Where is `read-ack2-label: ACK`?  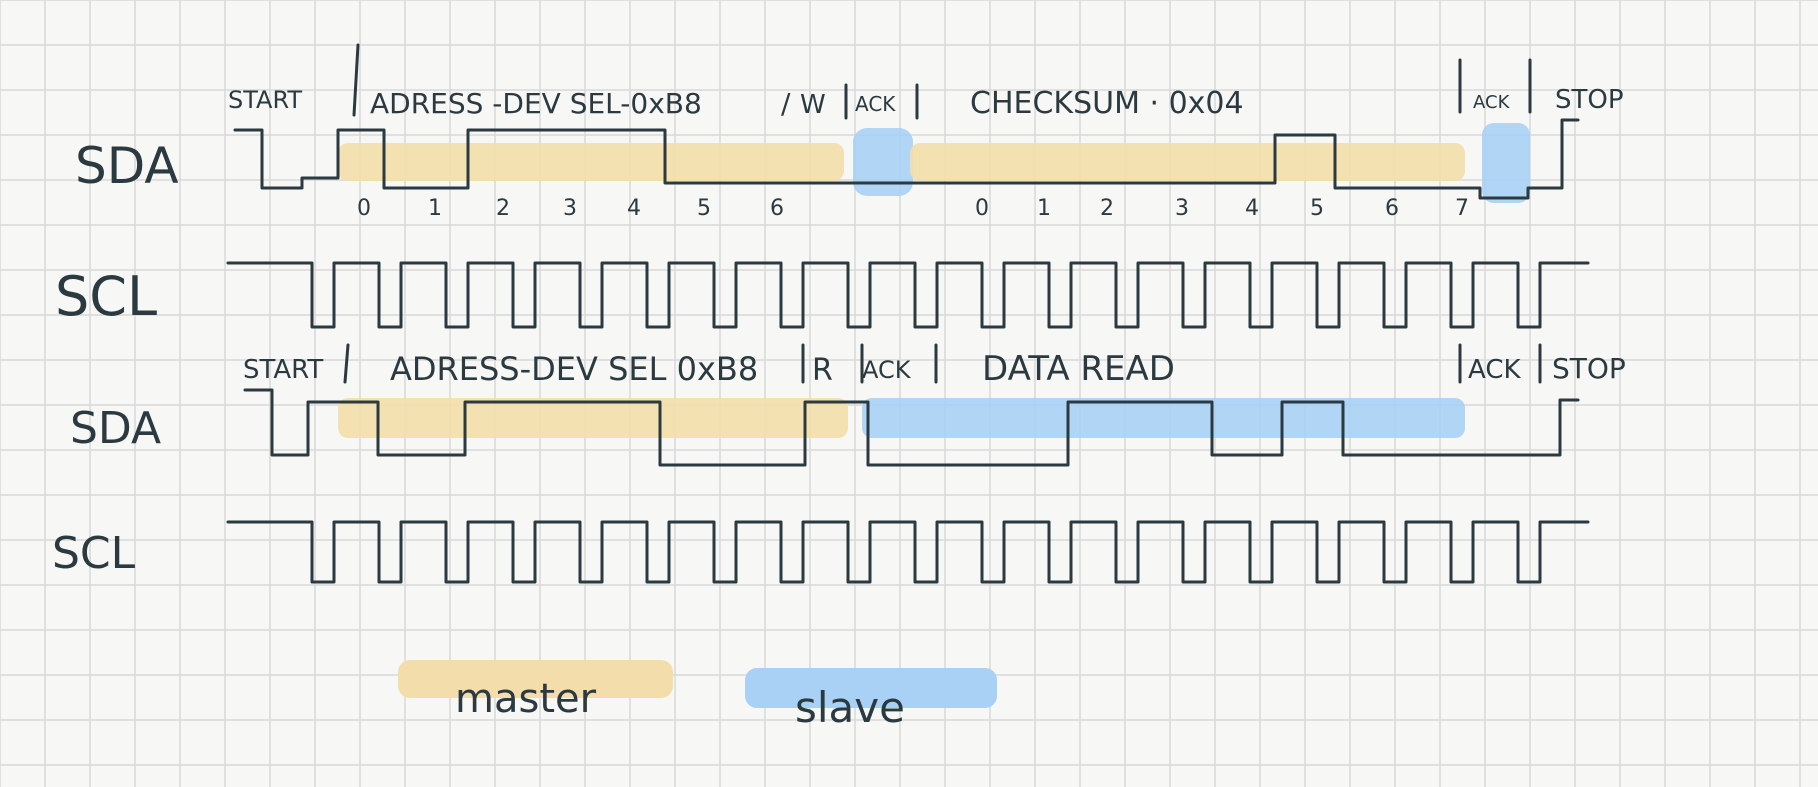
read-ack2-label: ACK is located at coordinates (1494, 370).